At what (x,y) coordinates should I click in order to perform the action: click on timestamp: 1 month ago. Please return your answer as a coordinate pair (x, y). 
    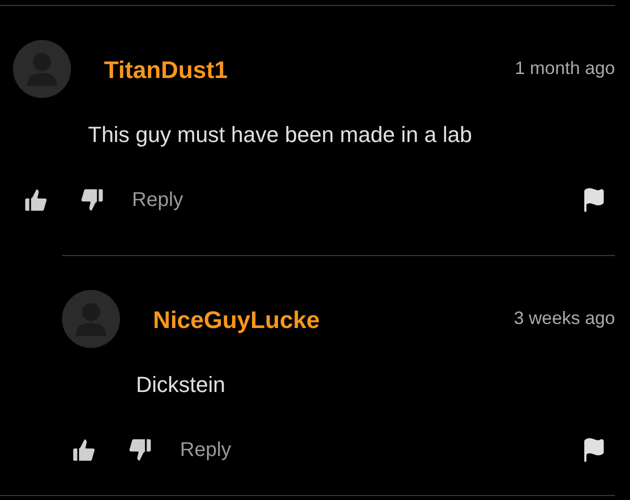
    Looking at the image, I should click on (564, 68).